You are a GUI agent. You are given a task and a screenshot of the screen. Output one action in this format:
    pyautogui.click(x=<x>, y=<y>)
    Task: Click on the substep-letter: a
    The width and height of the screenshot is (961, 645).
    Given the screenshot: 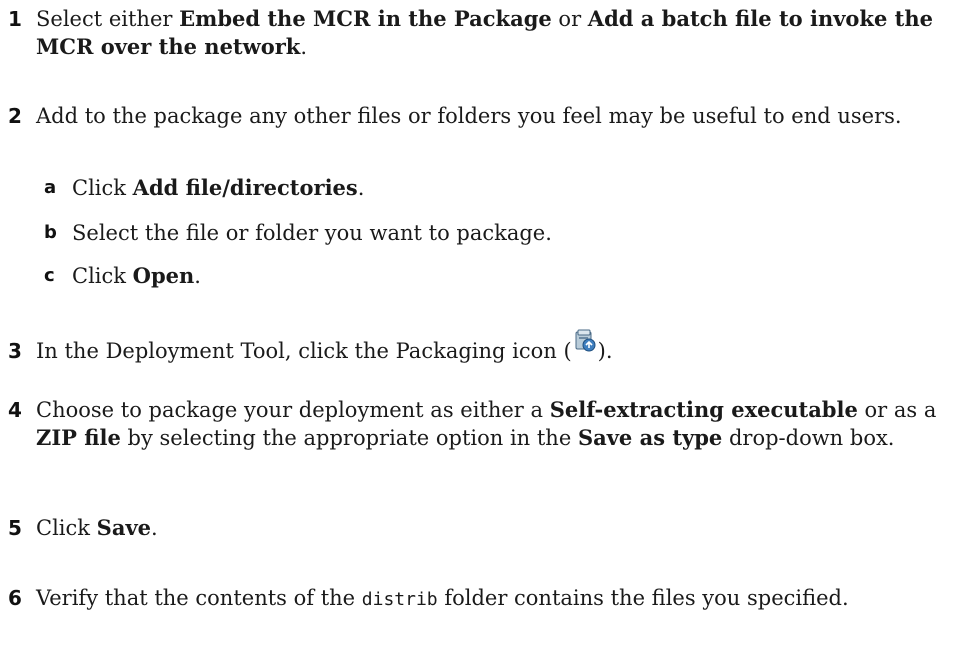 What is the action you would take?
    pyautogui.click(x=50, y=187)
    